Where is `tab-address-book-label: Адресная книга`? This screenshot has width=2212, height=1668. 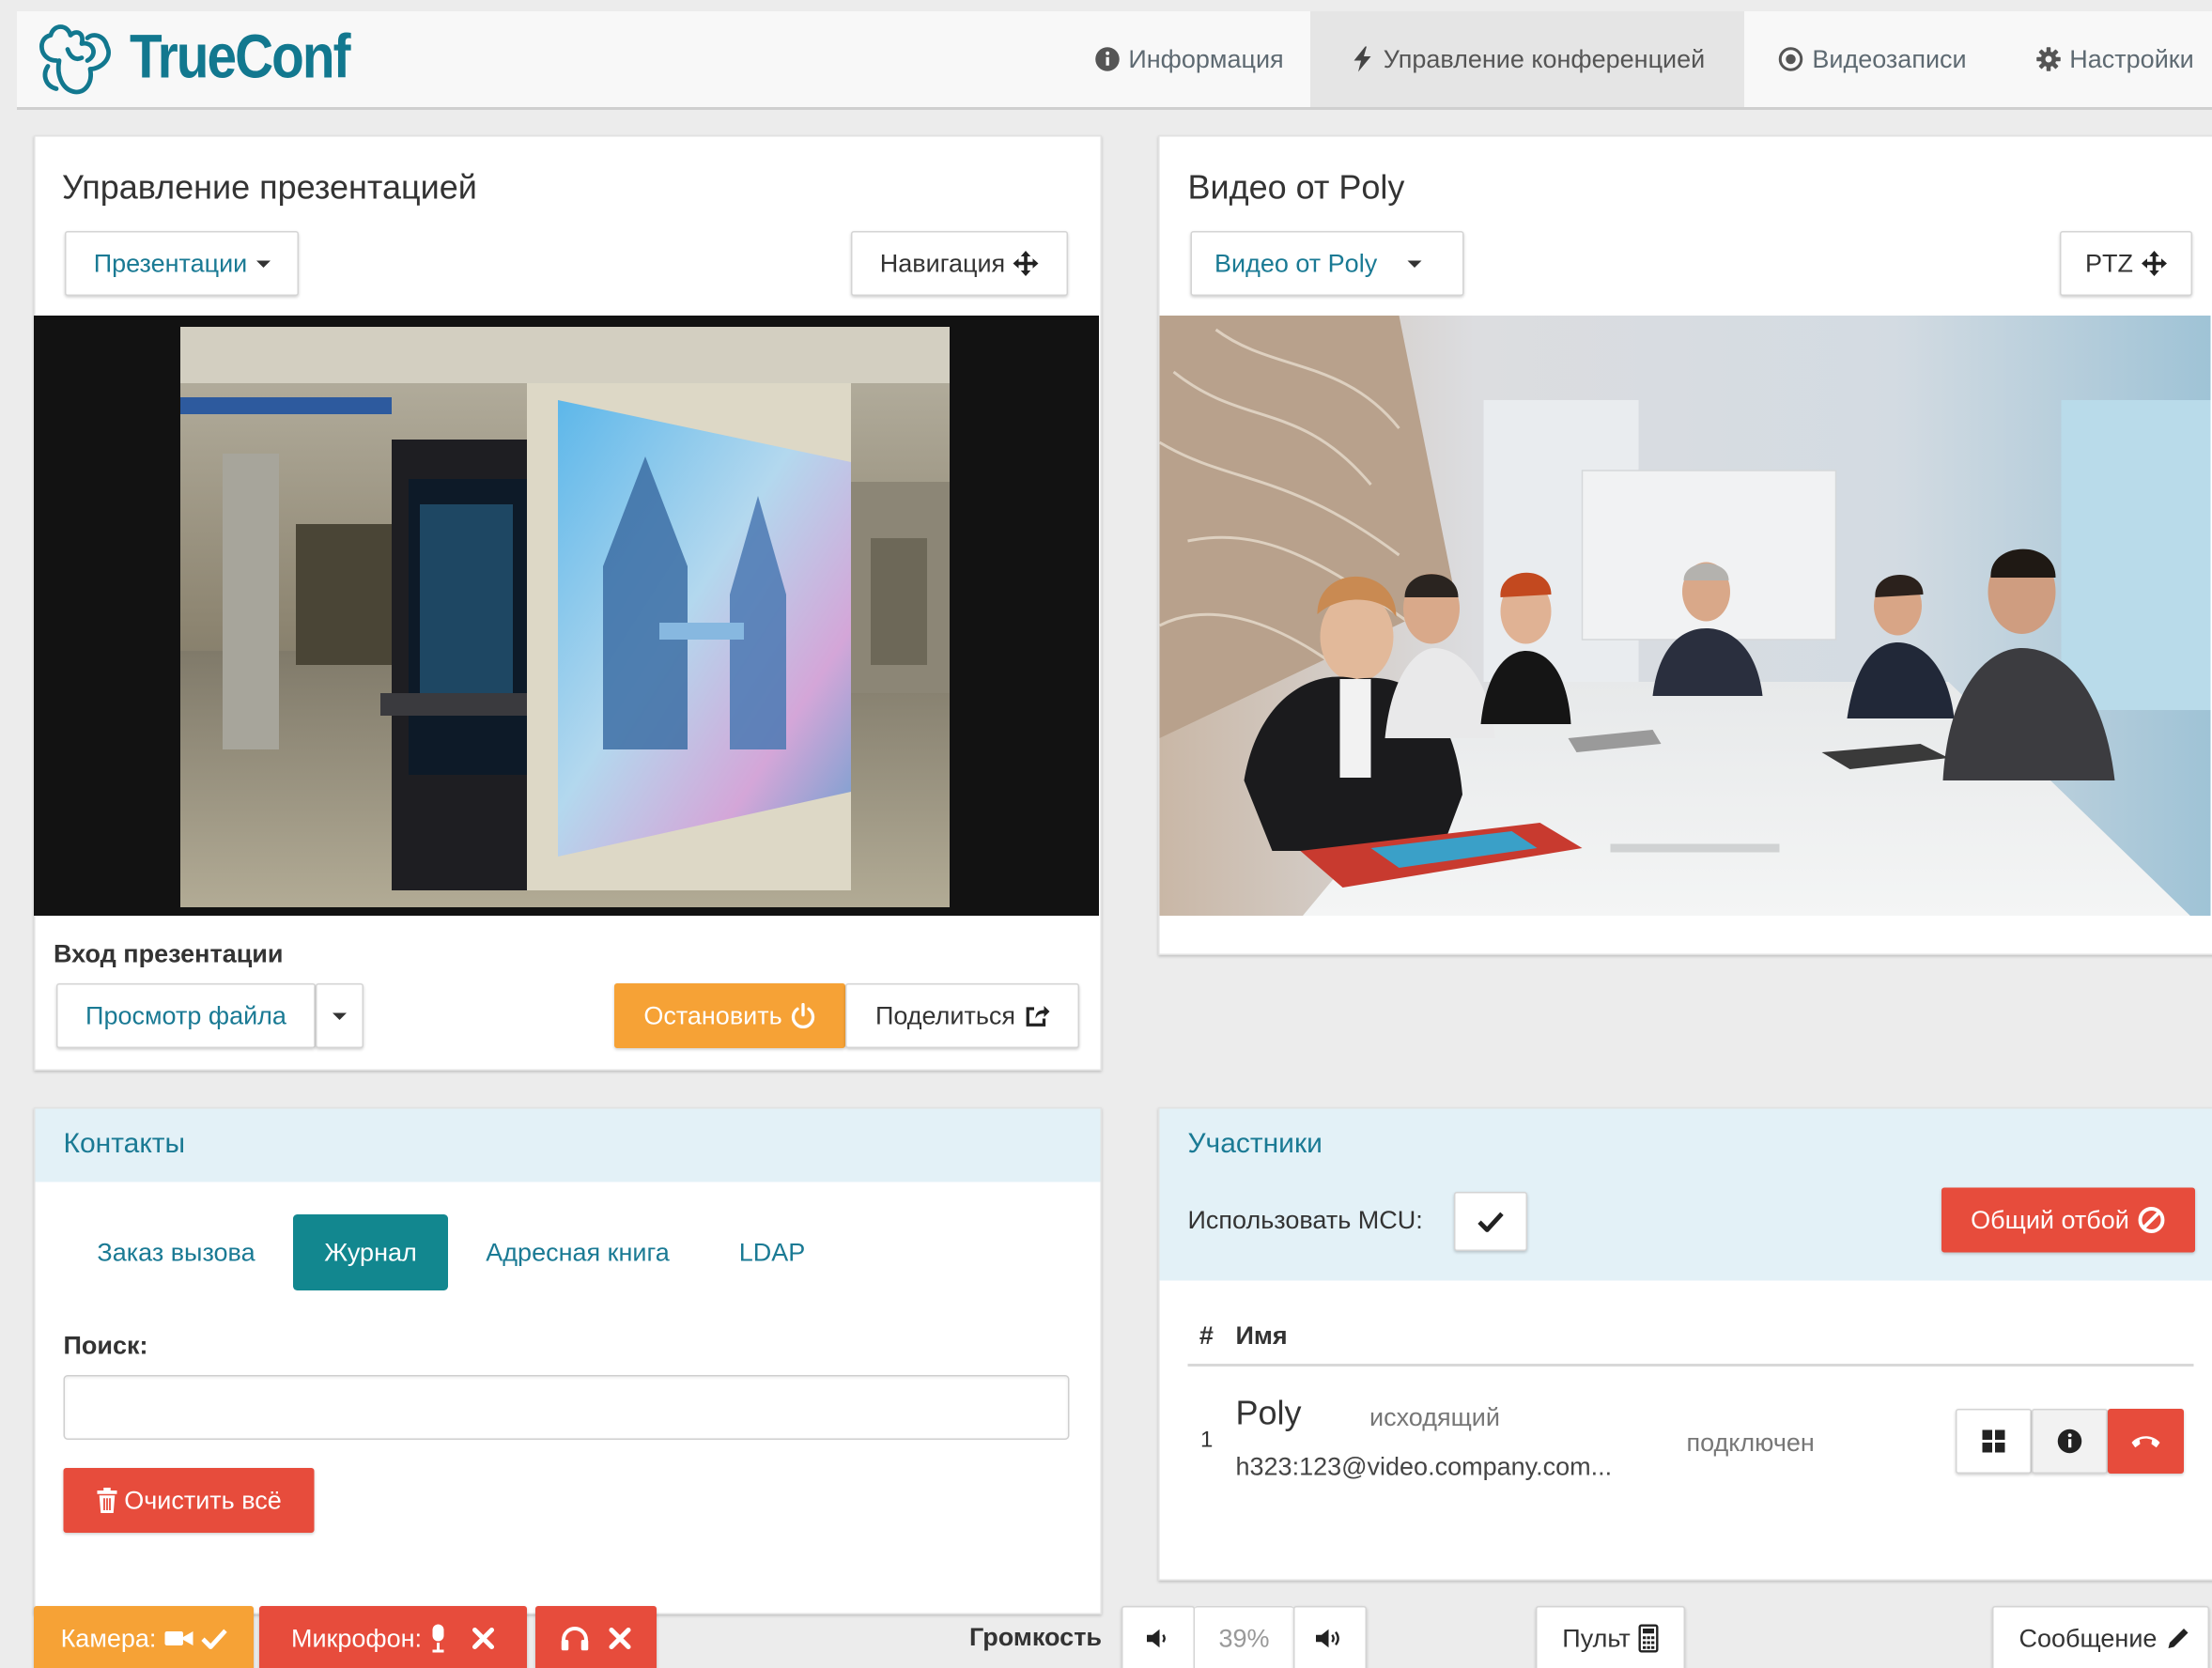
tab-address-book-label: Адресная книга is located at coordinates (578, 1251).